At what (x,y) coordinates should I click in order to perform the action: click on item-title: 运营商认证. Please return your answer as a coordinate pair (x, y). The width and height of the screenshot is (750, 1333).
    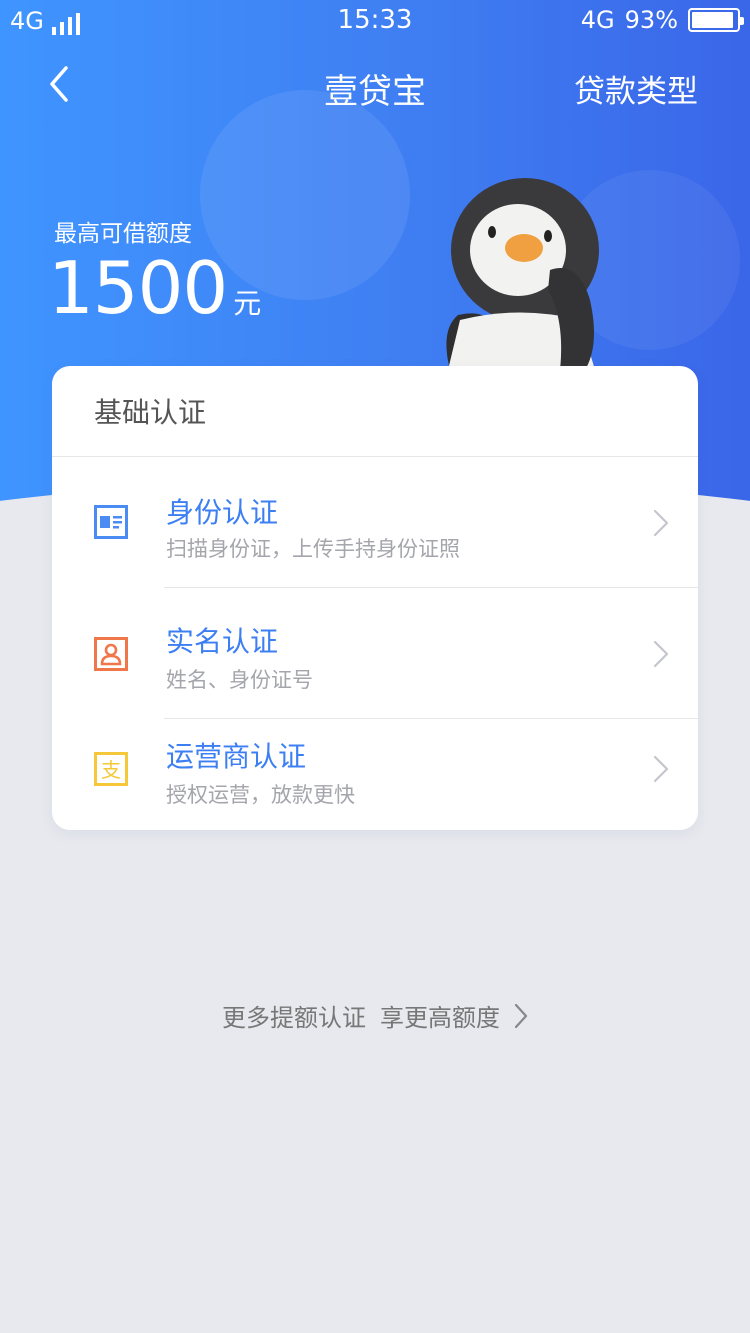
    Looking at the image, I should click on (236, 756).